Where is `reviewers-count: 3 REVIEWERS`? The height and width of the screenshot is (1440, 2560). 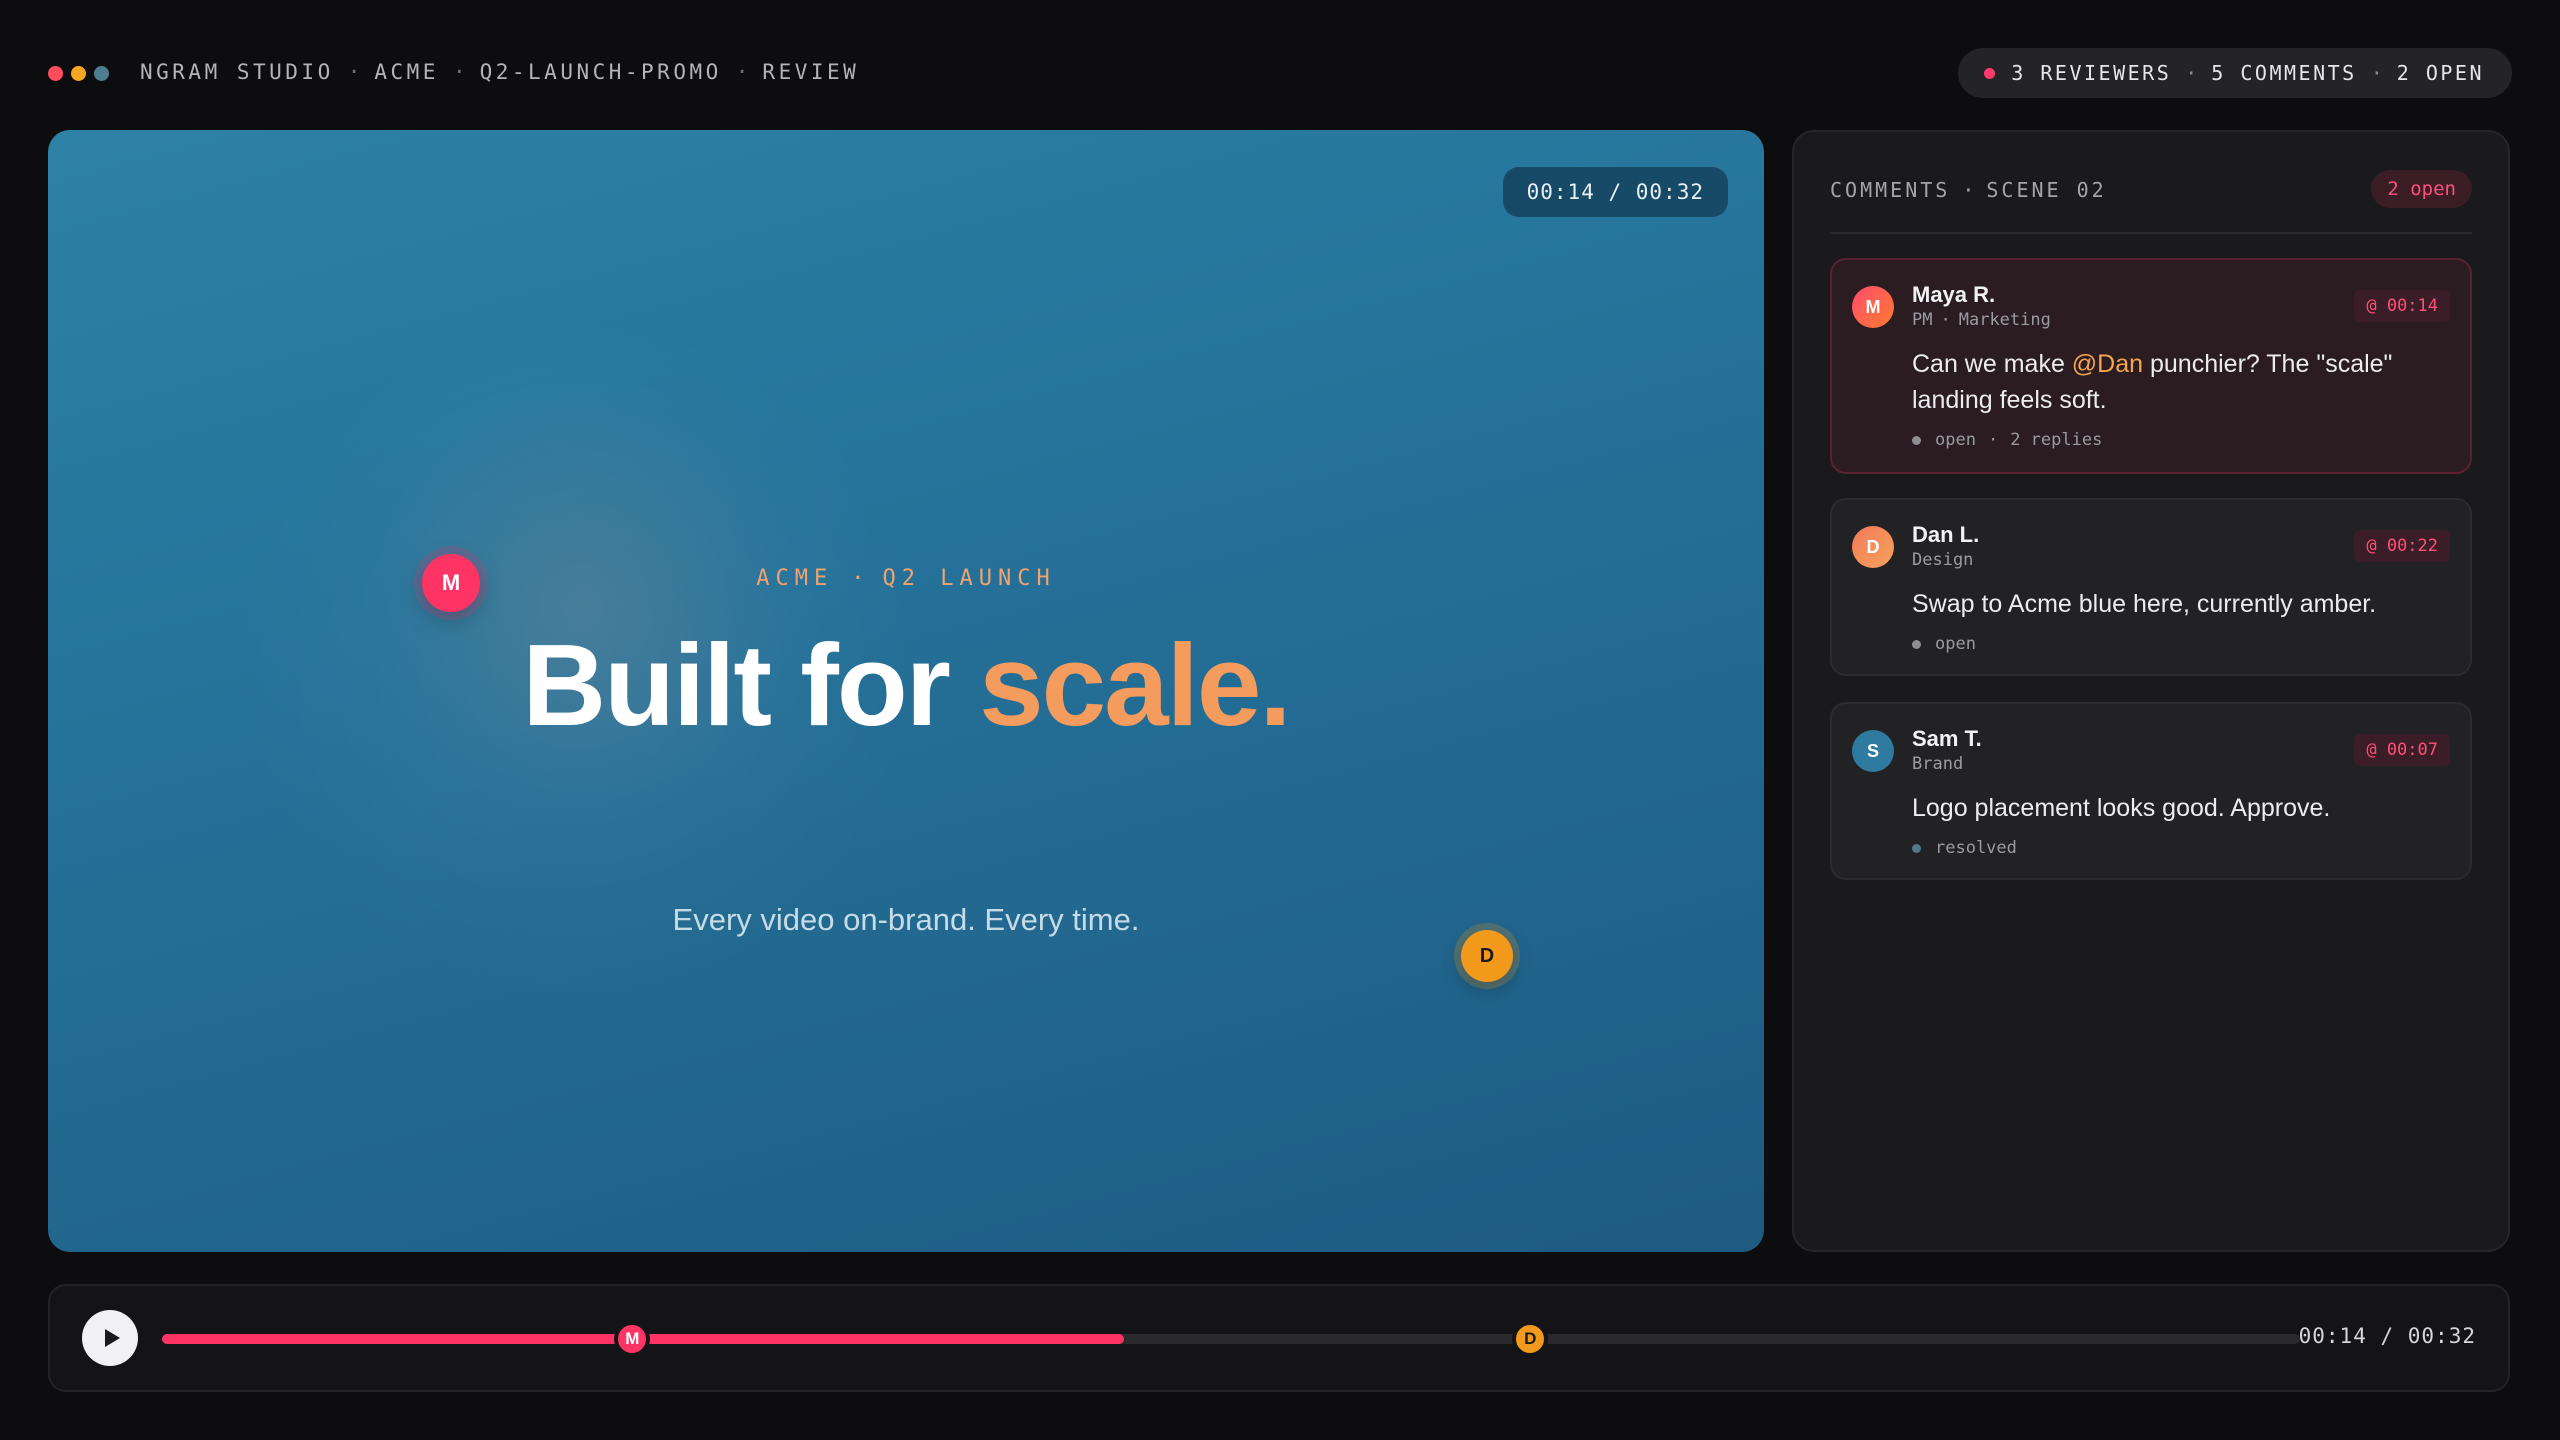 reviewers-count: 3 REVIEWERS is located at coordinates (2091, 73).